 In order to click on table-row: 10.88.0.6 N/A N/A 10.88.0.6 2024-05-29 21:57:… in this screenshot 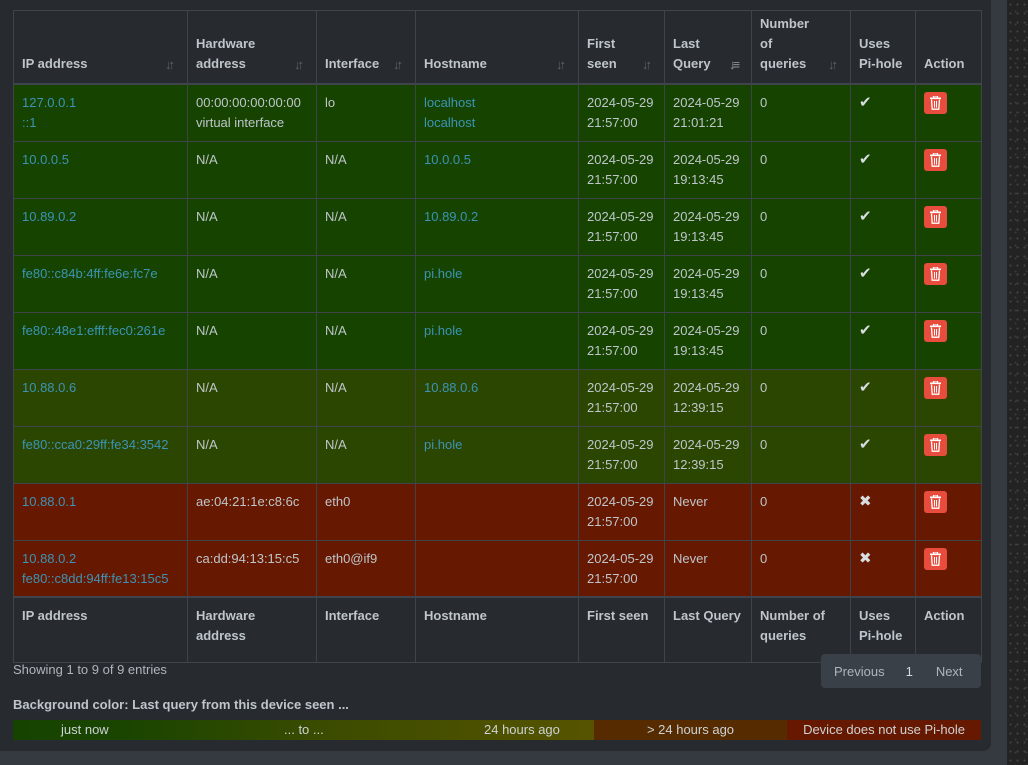, I will do `click(497, 397)`.